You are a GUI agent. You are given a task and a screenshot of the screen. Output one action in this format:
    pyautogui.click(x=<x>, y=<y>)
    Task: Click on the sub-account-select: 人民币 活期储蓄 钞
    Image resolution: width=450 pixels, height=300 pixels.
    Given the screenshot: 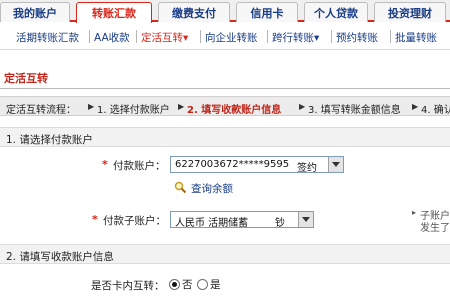 What is the action you would take?
    pyautogui.click(x=242, y=219)
    